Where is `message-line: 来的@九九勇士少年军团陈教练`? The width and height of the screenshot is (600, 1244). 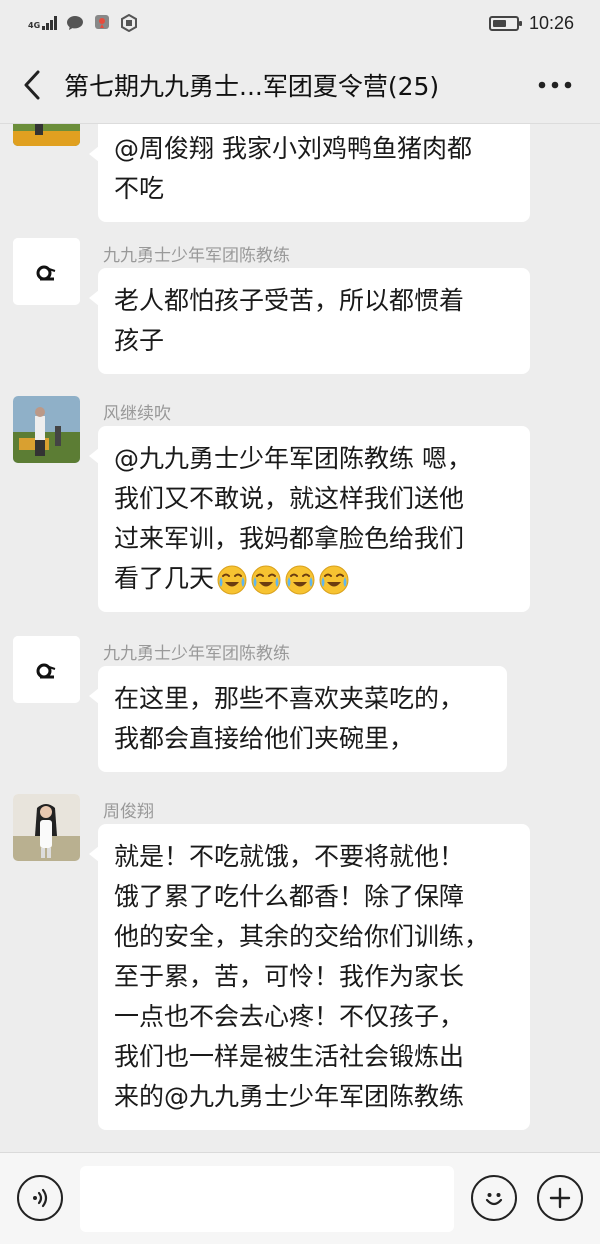
message-line: 来的@九九勇士少年军团陈教练 is located at coordinates (289, 1096).